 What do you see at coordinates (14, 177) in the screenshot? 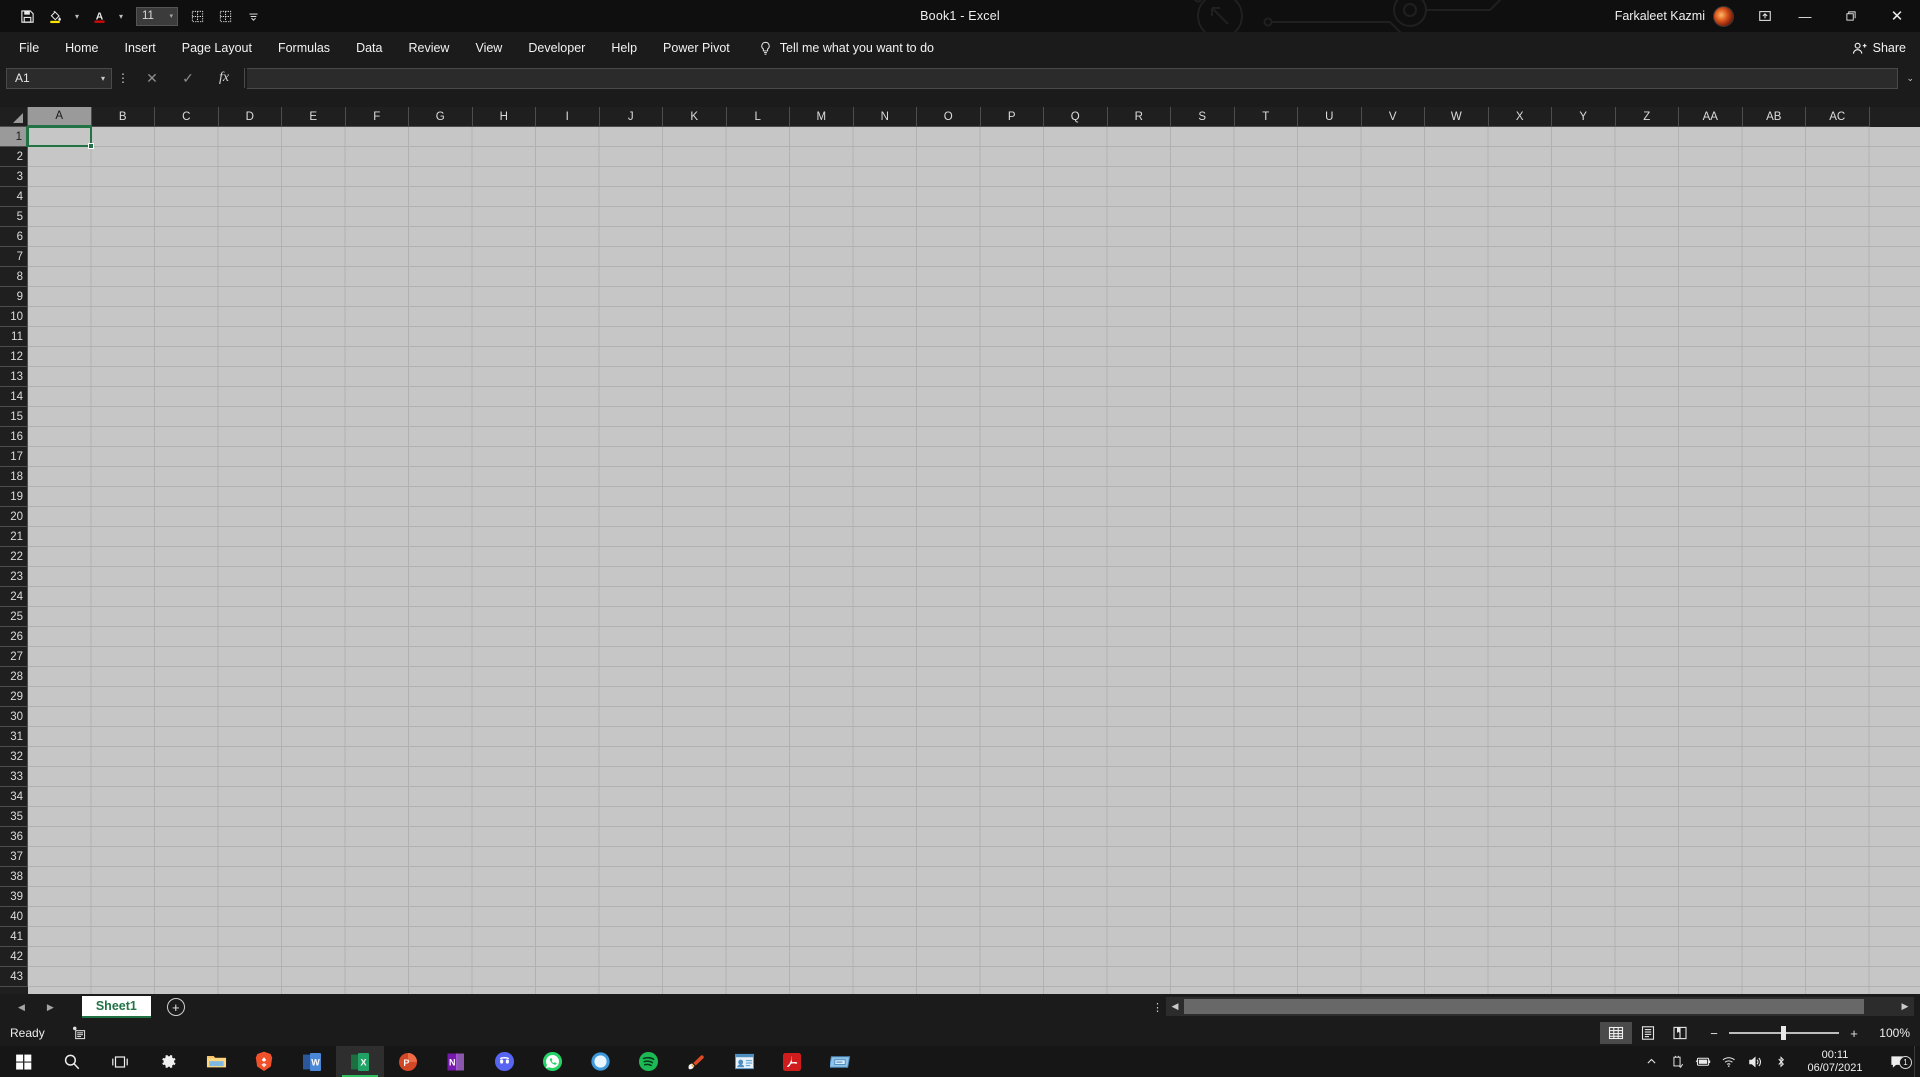
I see `row-header-3: 3` at bounding box center [14, 177].